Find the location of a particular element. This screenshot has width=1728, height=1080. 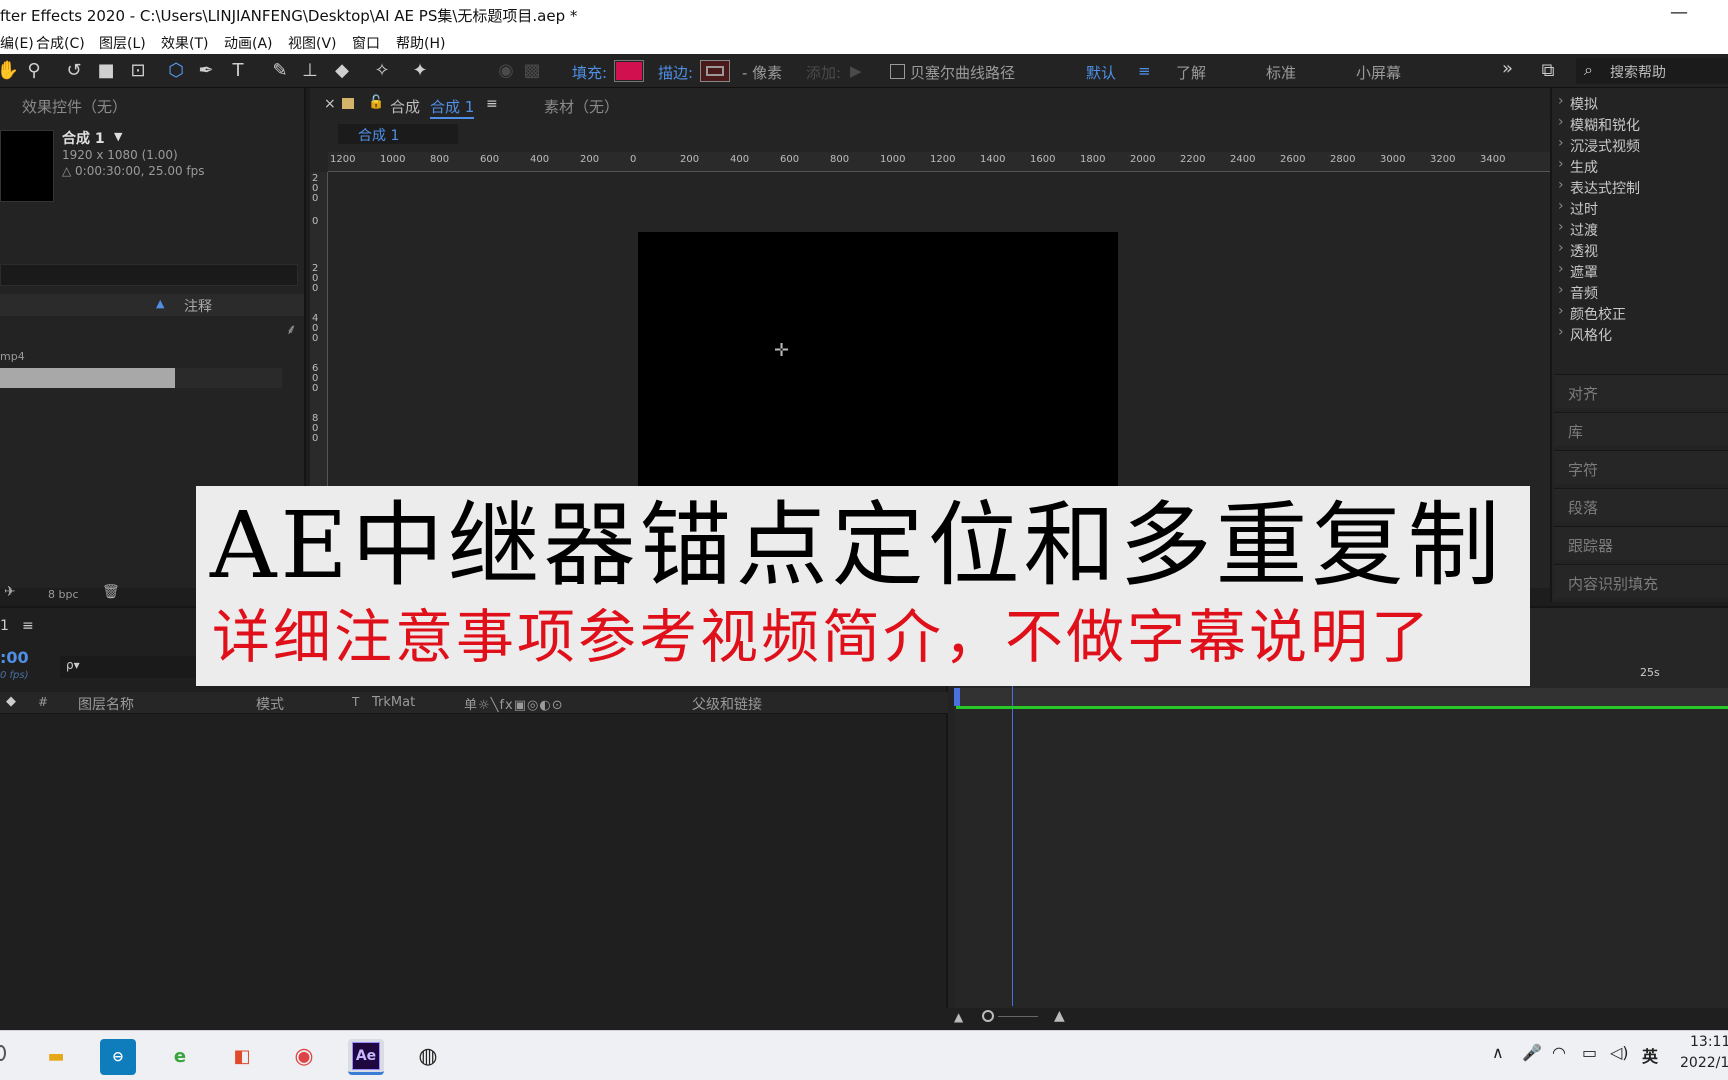

stroke-color-swatch is located at coordinates (715, 71).